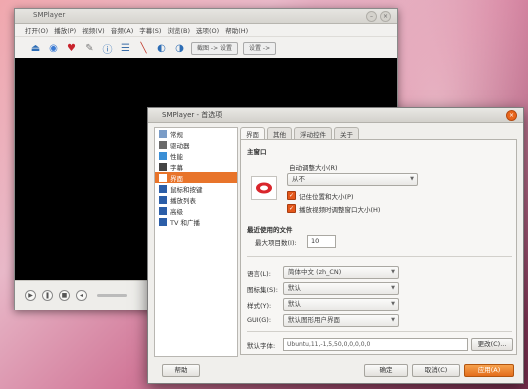 The image size is (528, 389). What do you see at coordinates (314, 320) in the screenshot?
I see `gui-value: 默认图形用户界面` at bounding box center [314, 320].